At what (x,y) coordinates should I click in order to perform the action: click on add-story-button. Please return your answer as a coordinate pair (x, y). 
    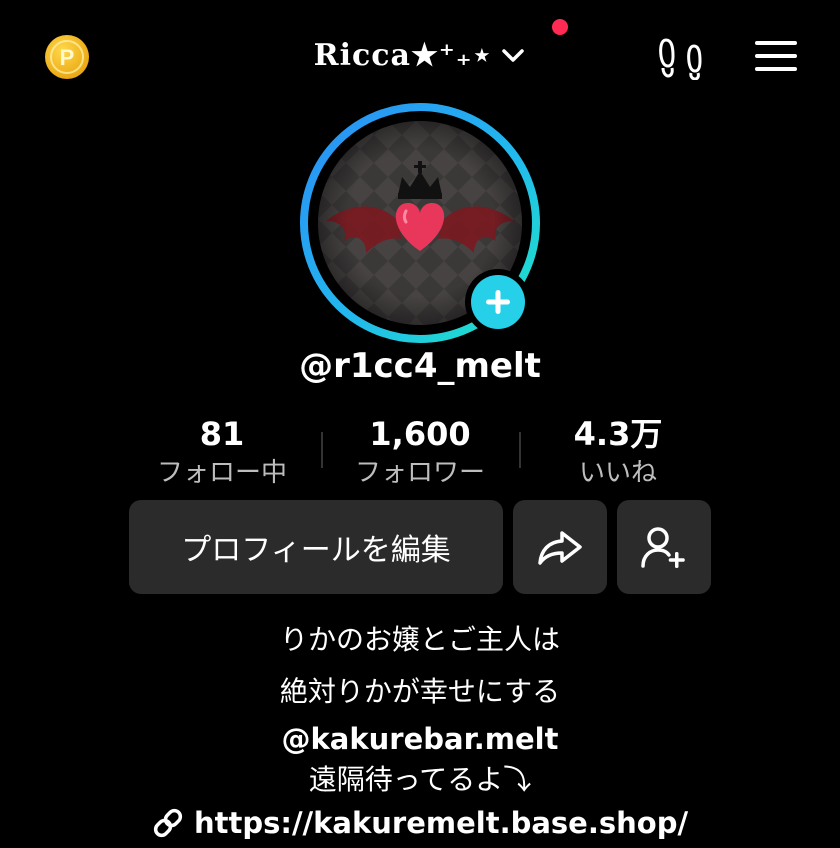
    Looking at the image, I should click on (498, 302).